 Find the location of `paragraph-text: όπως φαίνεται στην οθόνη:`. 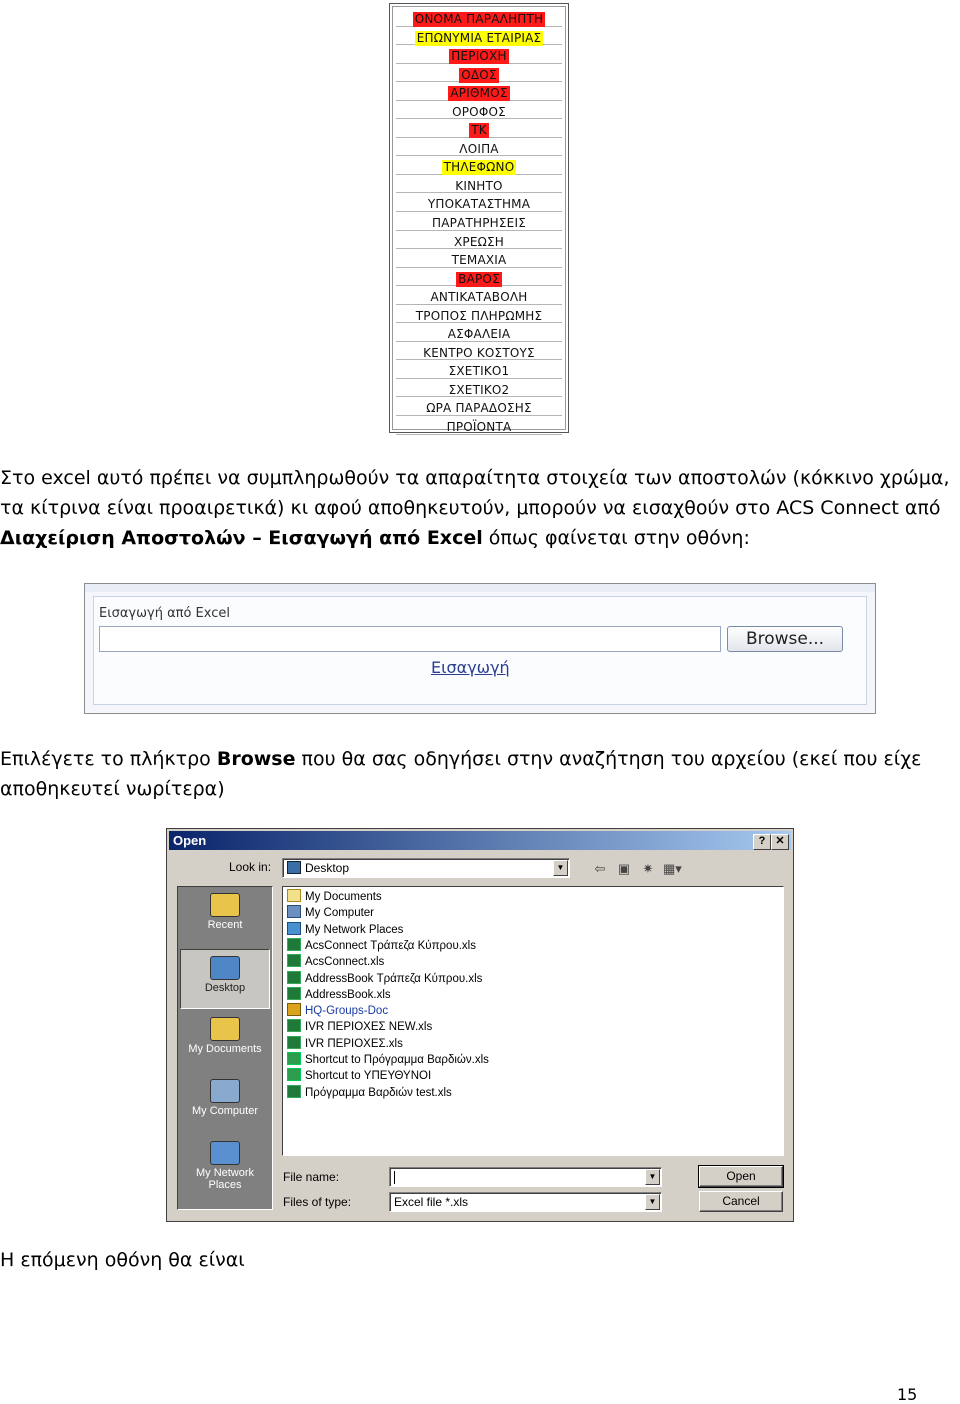

paragraph-text: όπως φαίνεται στην οθόνη: is located at coordinates (616, 538).